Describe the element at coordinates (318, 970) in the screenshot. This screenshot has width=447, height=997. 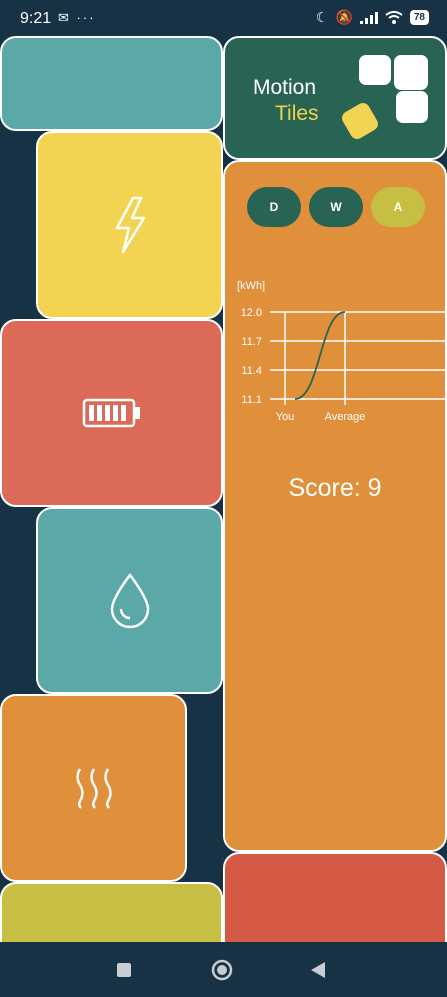
I see `back-triangle-icon` at that location.